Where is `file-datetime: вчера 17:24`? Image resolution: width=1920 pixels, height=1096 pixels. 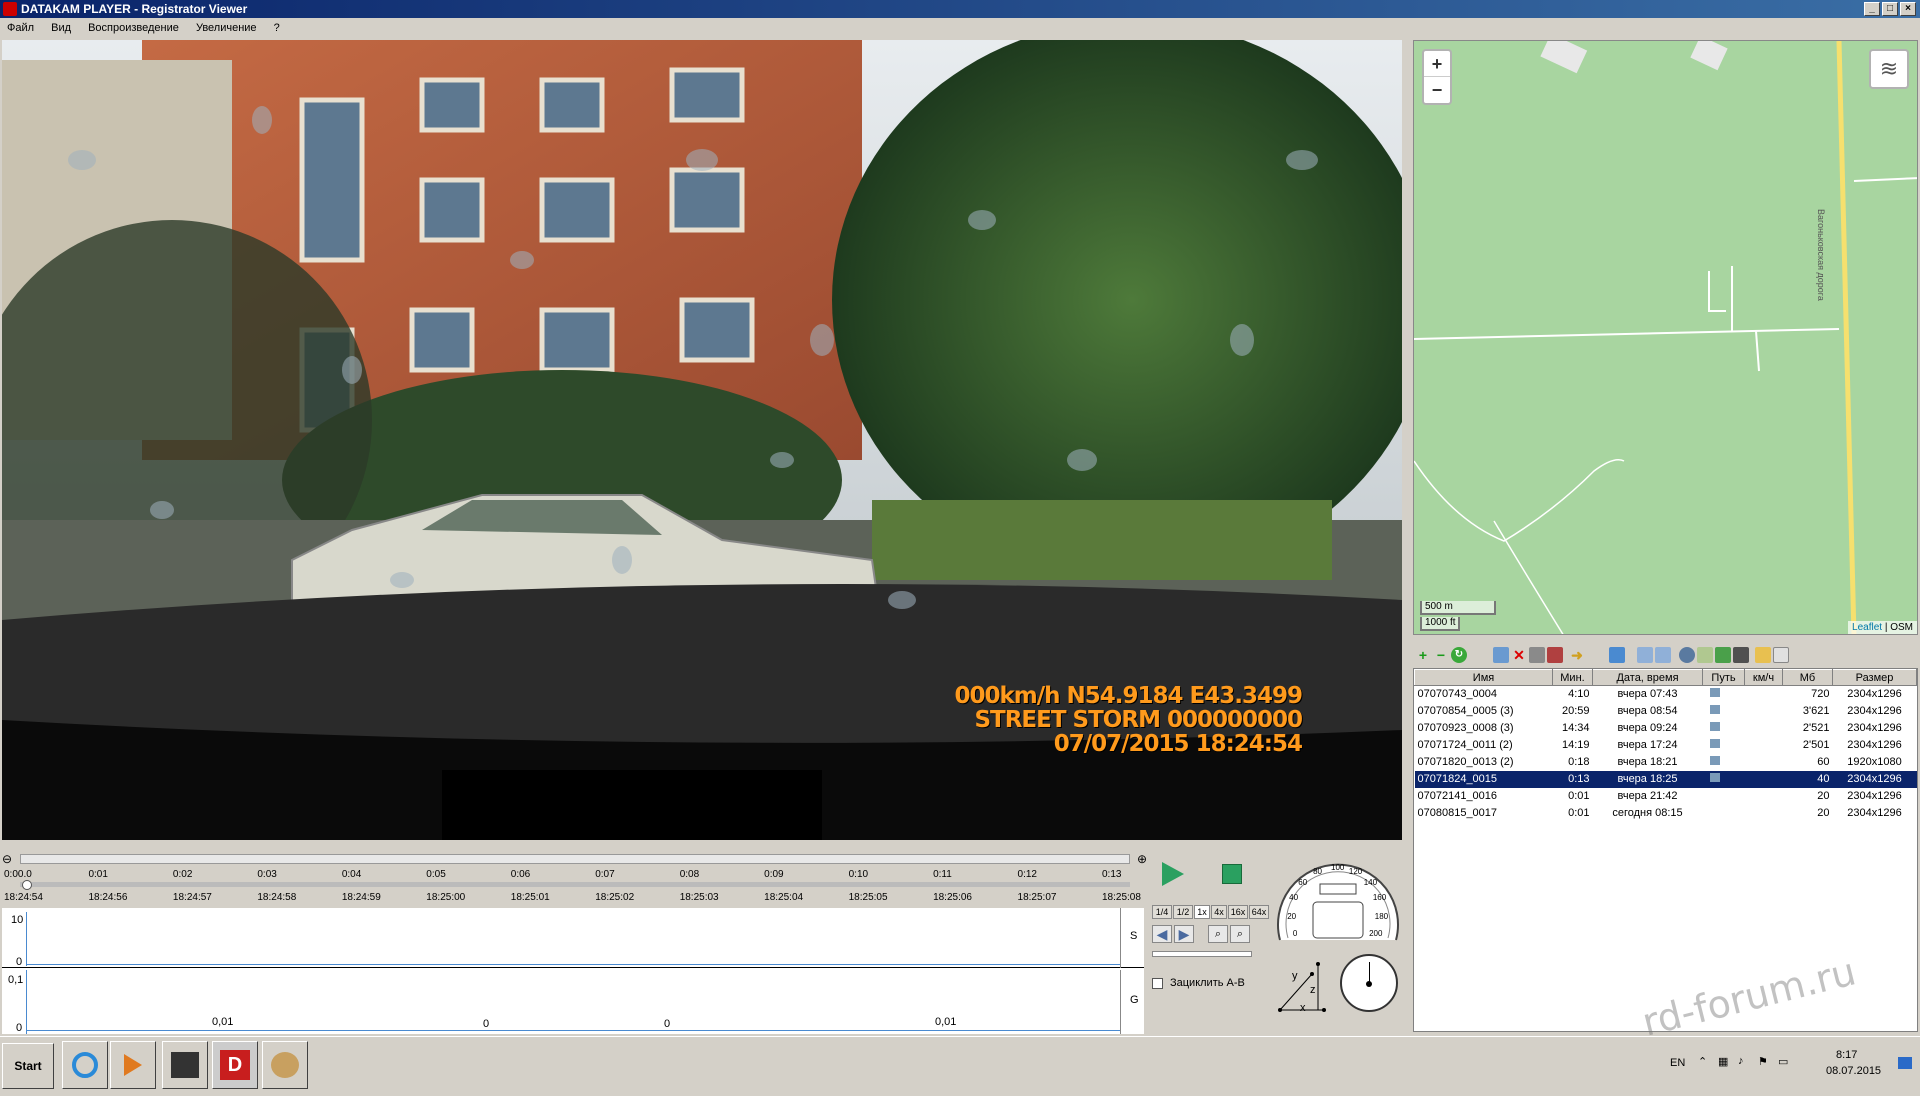 file-datetime: вчера 17:24 is located at coordinates (1647, 745).